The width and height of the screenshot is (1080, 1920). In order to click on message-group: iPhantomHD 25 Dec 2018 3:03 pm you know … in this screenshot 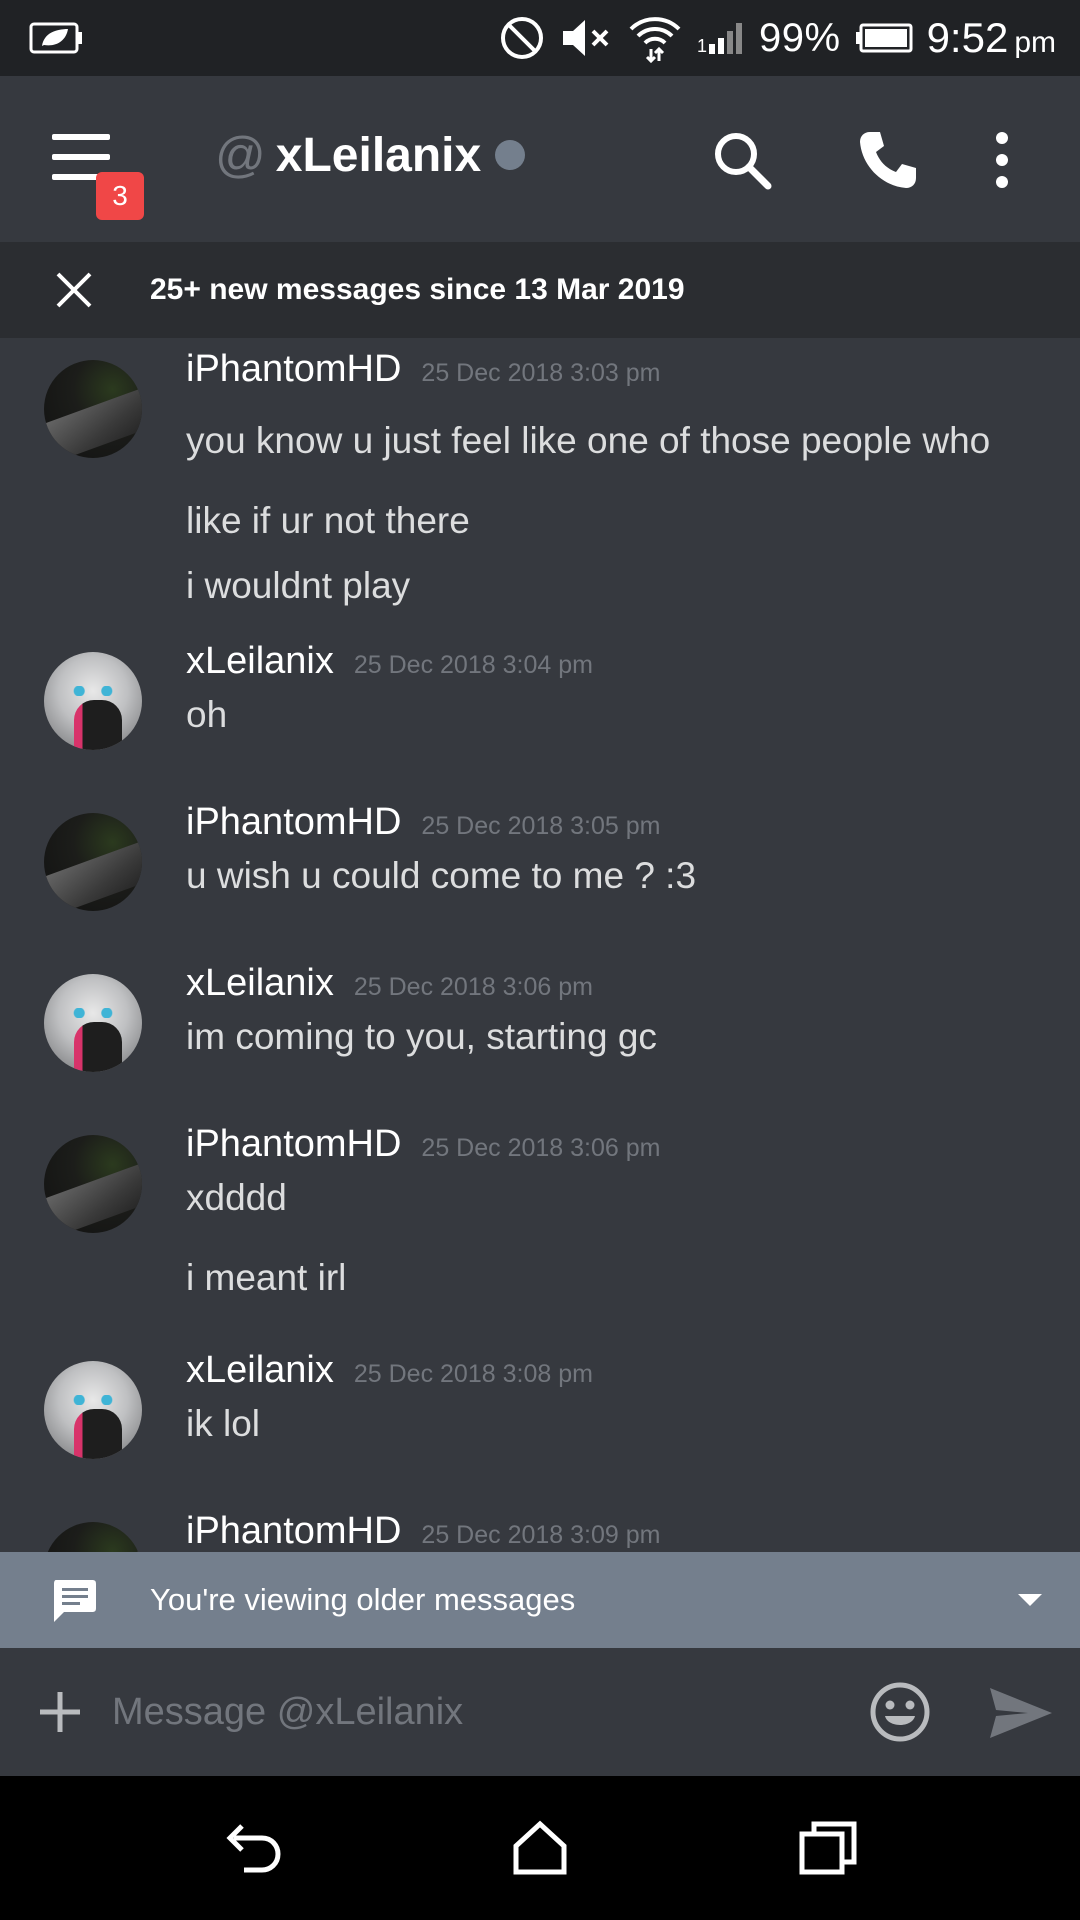, I will do `click(540, 479)`.